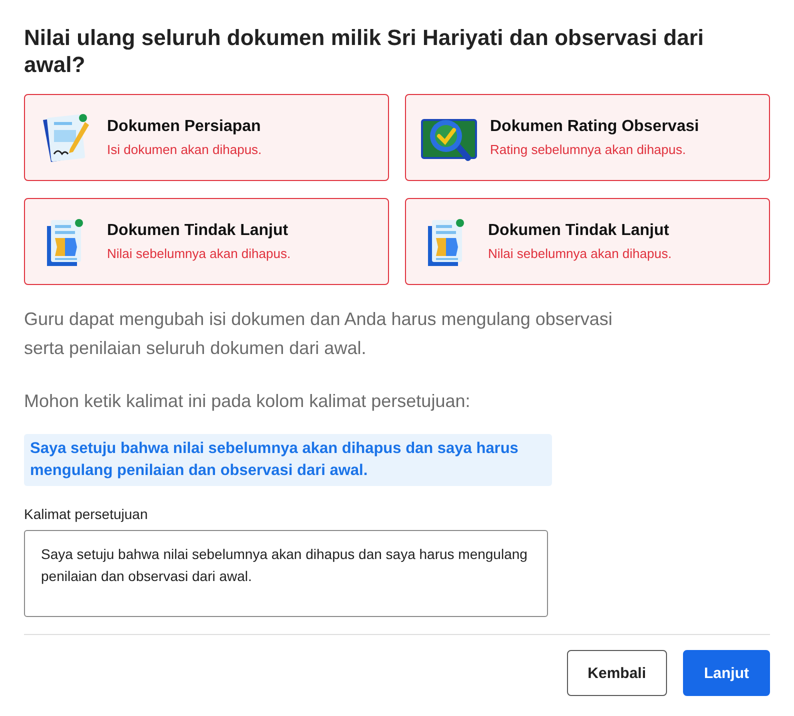  What do you see at coordinates (726, 673) in the screenshot?
I see `continue-button: Lanjut` at bounding box center [726, 673].